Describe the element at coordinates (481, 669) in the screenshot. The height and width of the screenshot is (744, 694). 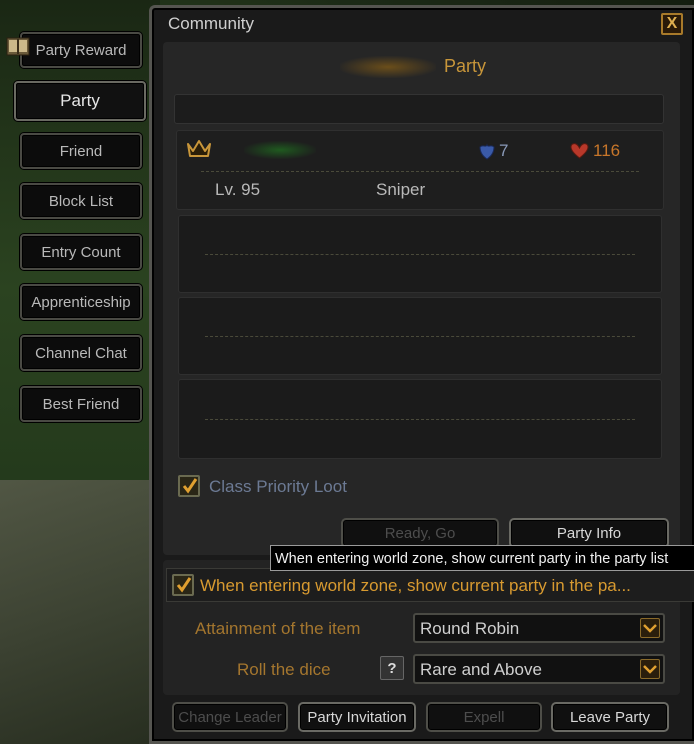
I see `select-value: Rare and Above` at that location.